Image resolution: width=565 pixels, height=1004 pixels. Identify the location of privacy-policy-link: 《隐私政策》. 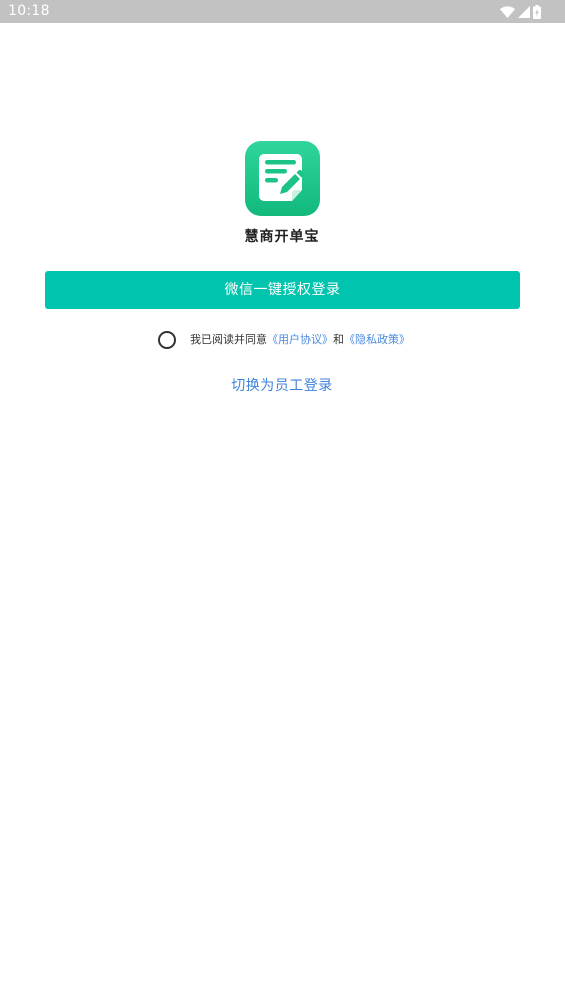
(377, 339).